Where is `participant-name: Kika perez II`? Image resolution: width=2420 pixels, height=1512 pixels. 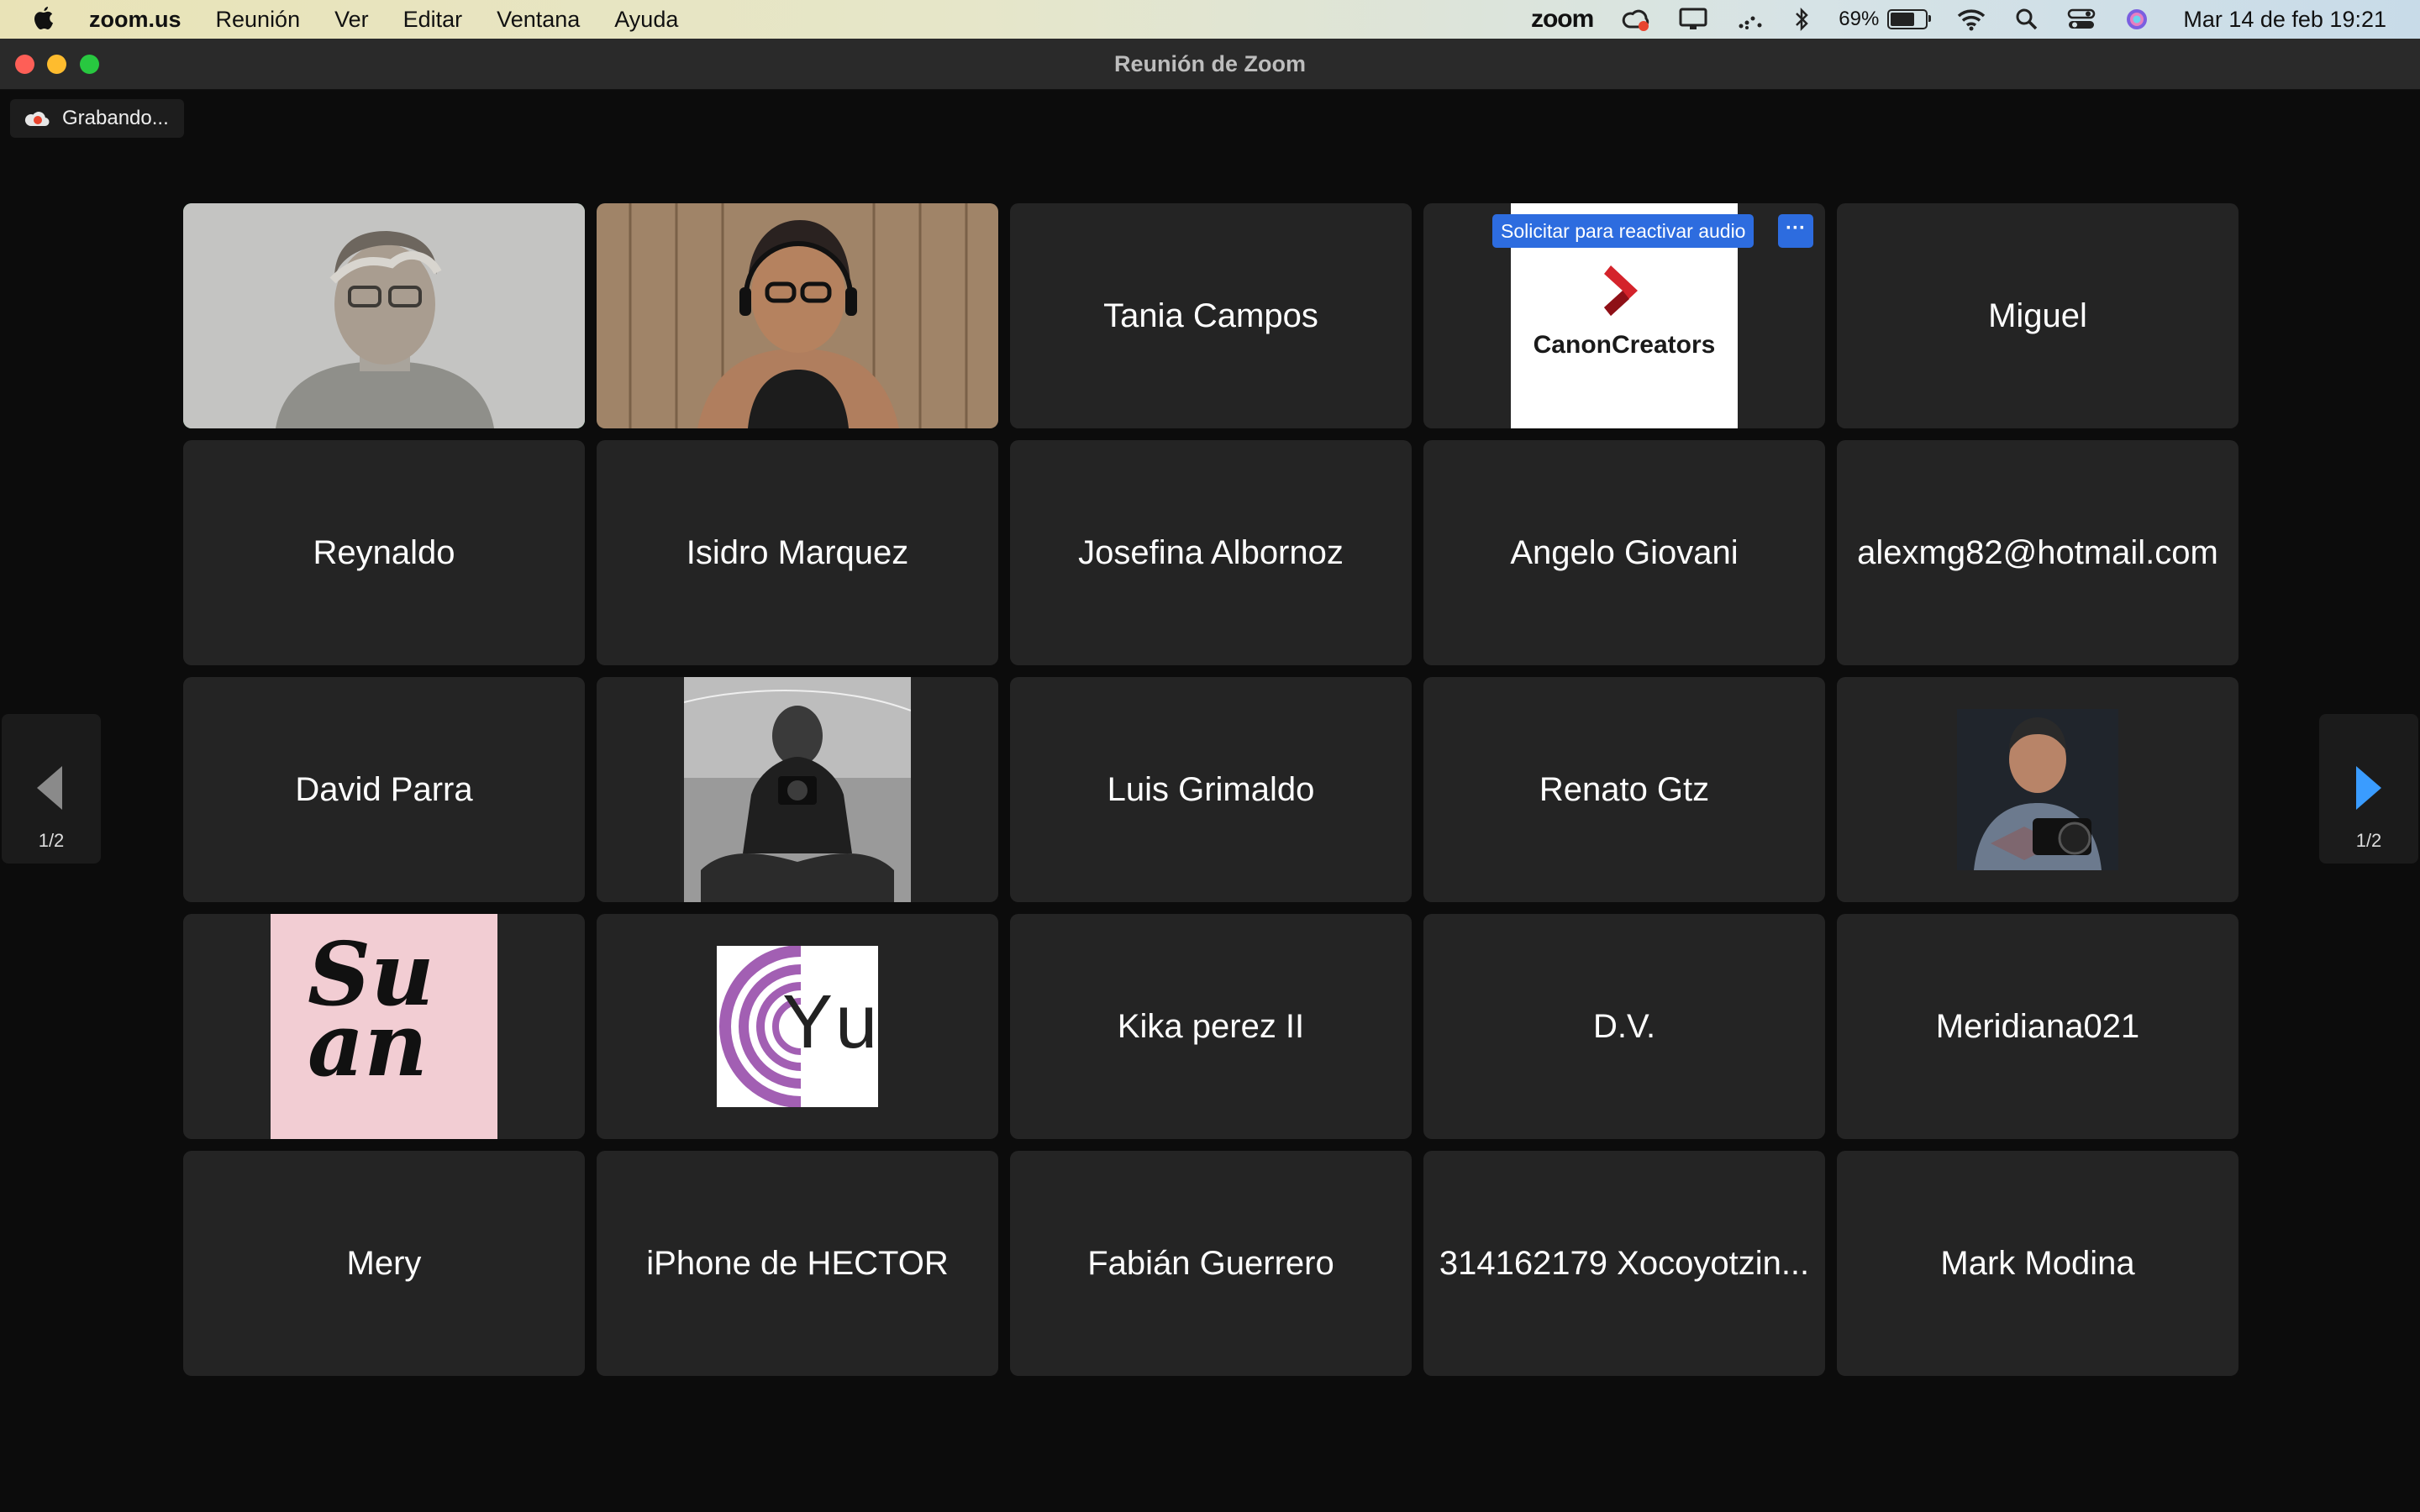 participant-name: Kika perez II is located at coordinates (1211, 1026).